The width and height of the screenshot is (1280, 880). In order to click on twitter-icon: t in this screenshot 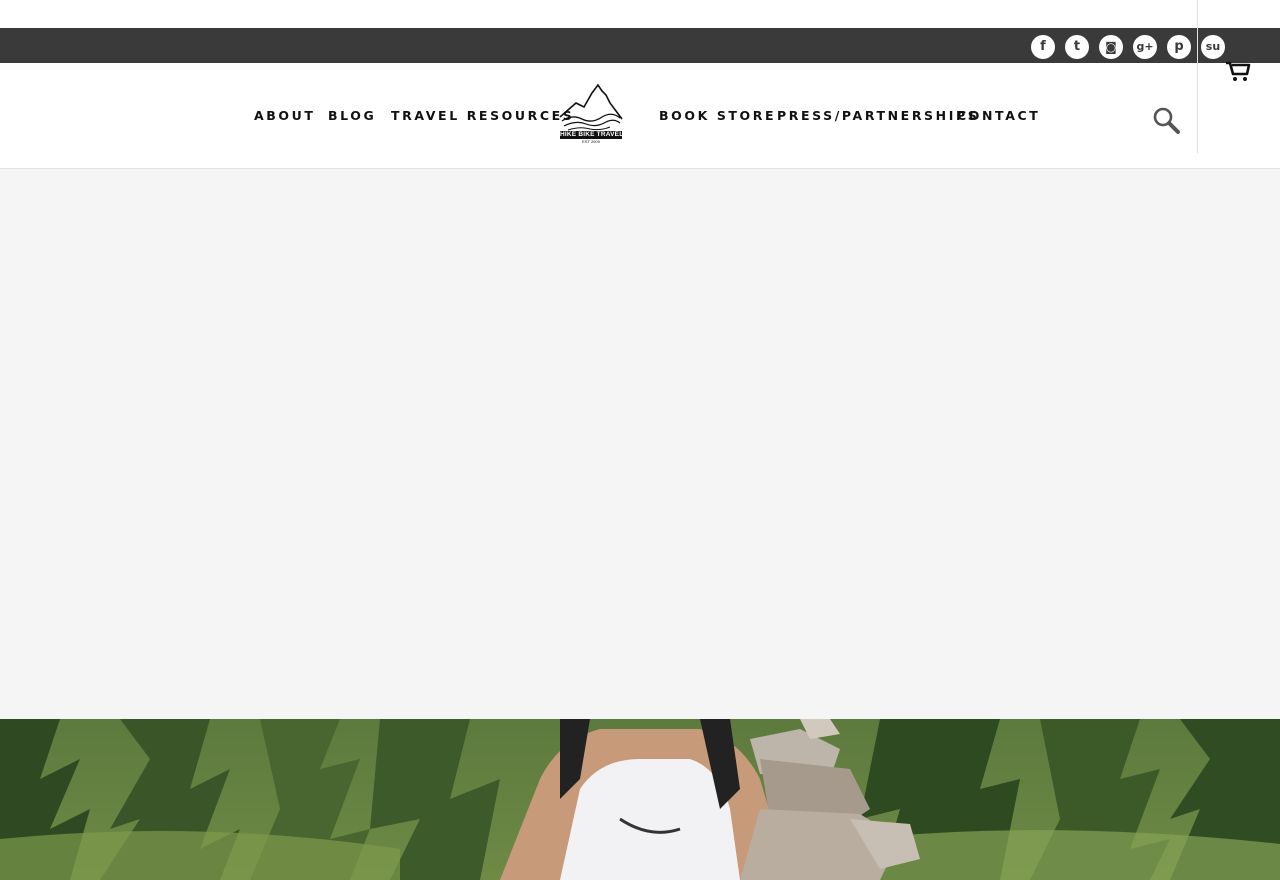, I will do `click(1077, 47)`.